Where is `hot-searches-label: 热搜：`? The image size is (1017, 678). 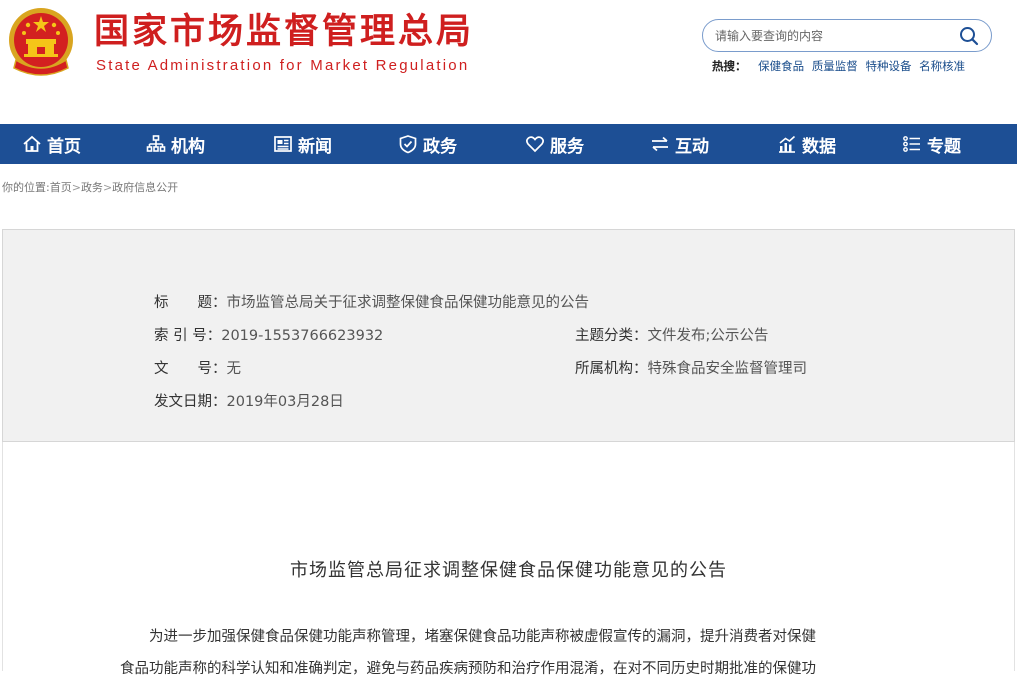 hot-searches-label: 热搜： is located at coordinates (729, 66).